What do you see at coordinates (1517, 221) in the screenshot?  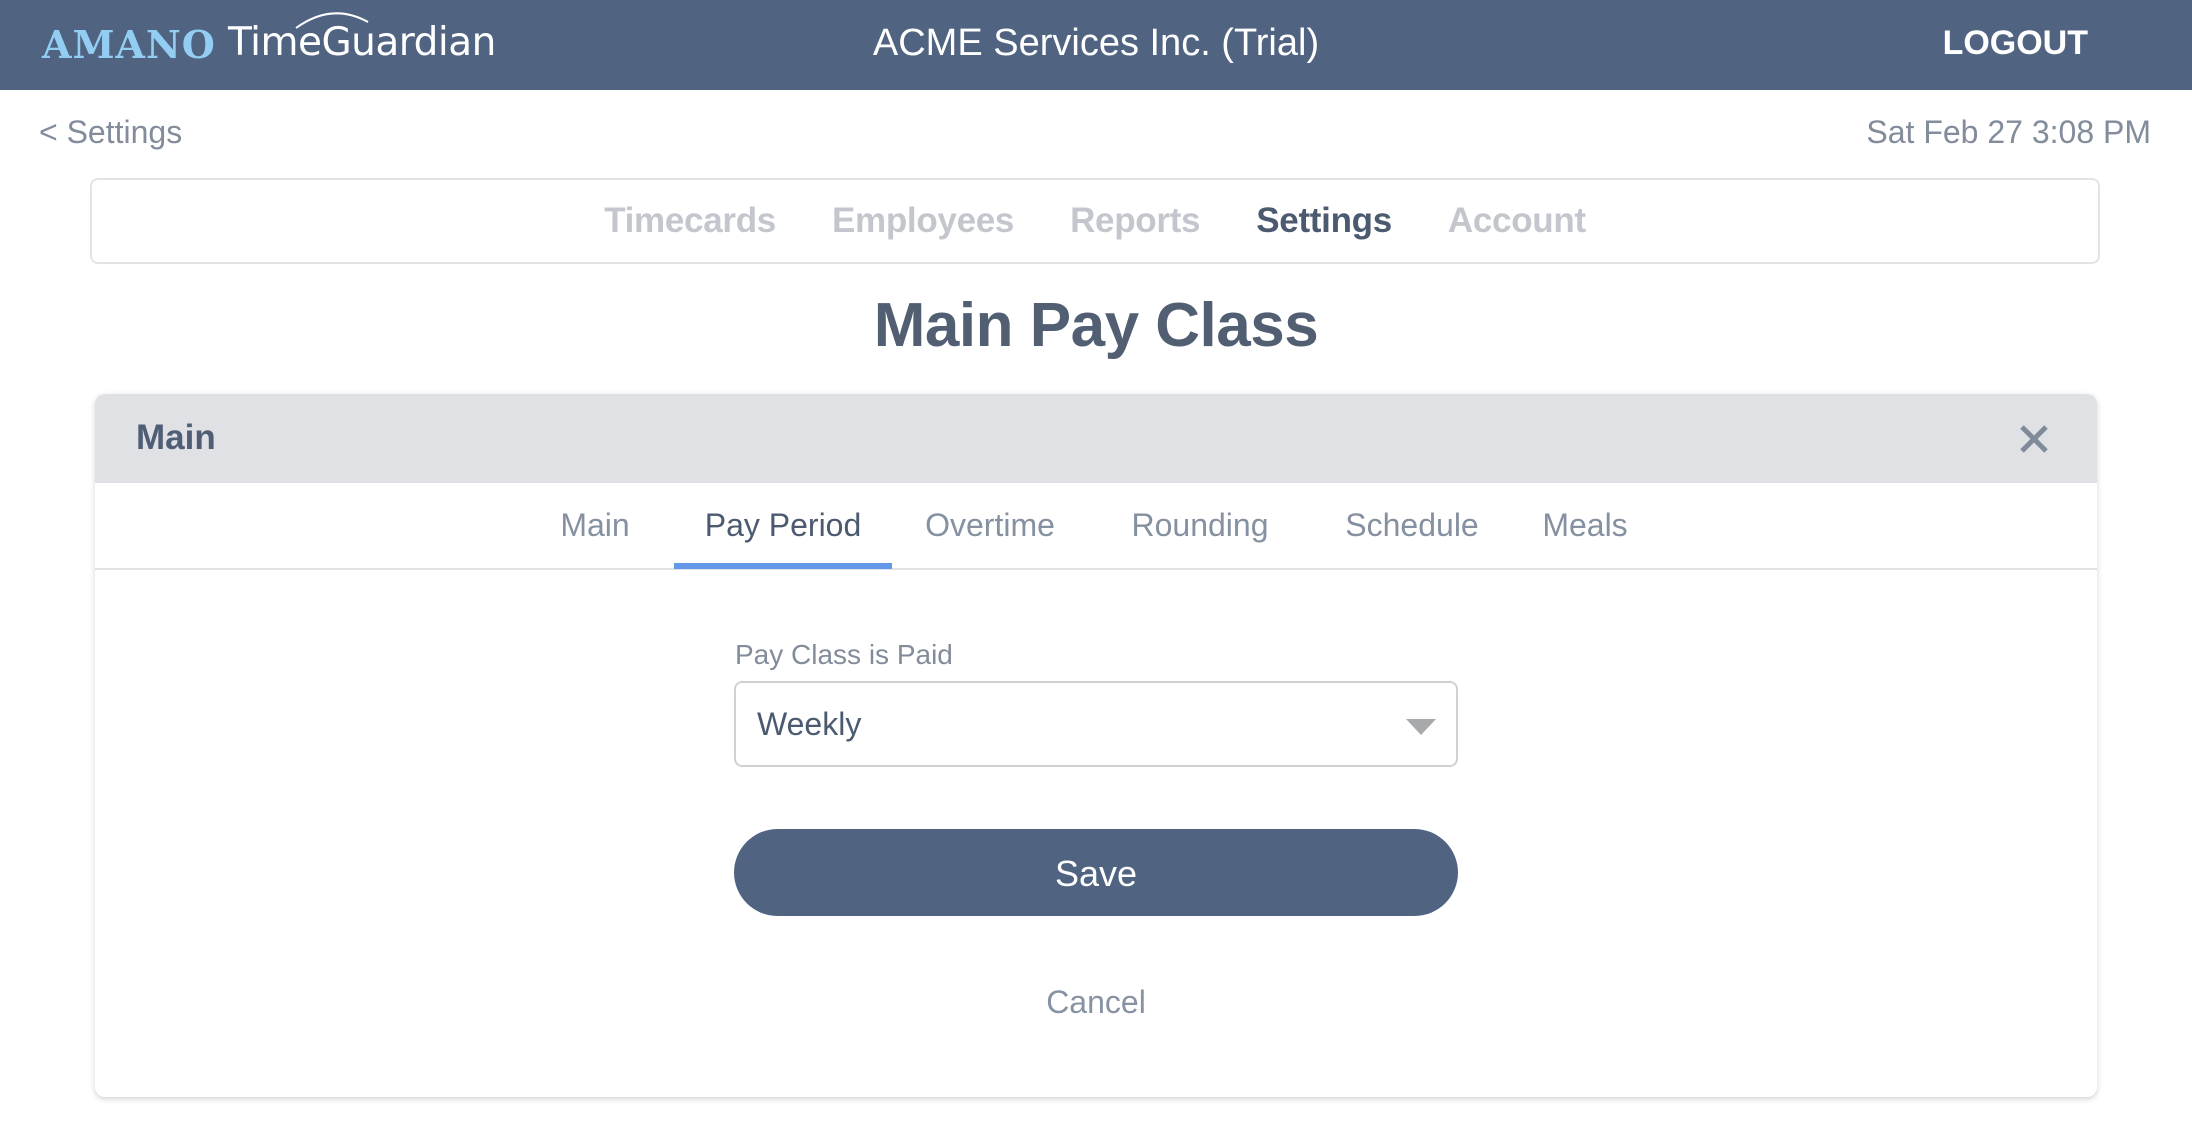 I see `nav-item-account: Account` at bounding box center [1517, 221].